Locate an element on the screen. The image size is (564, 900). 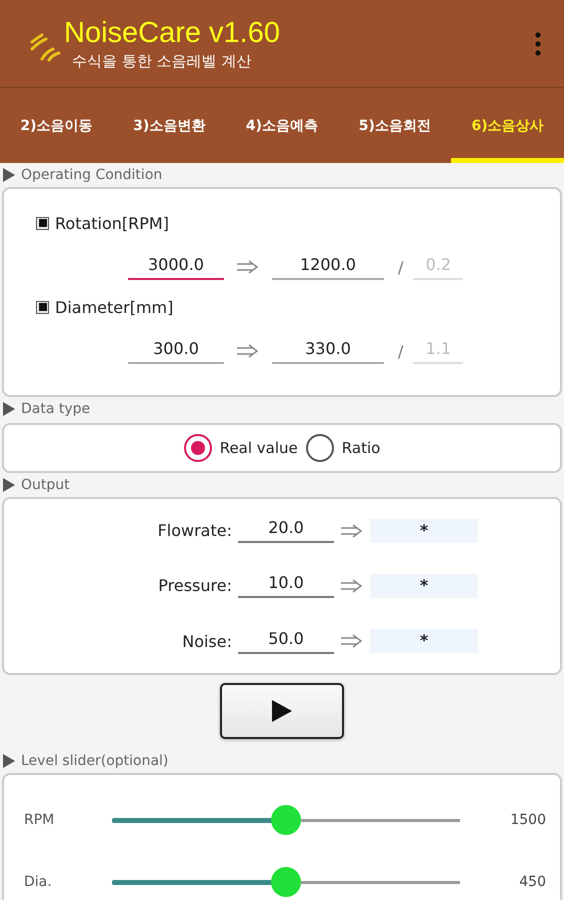
ratio-field: 1.1 is located at coordinates (438, 351).